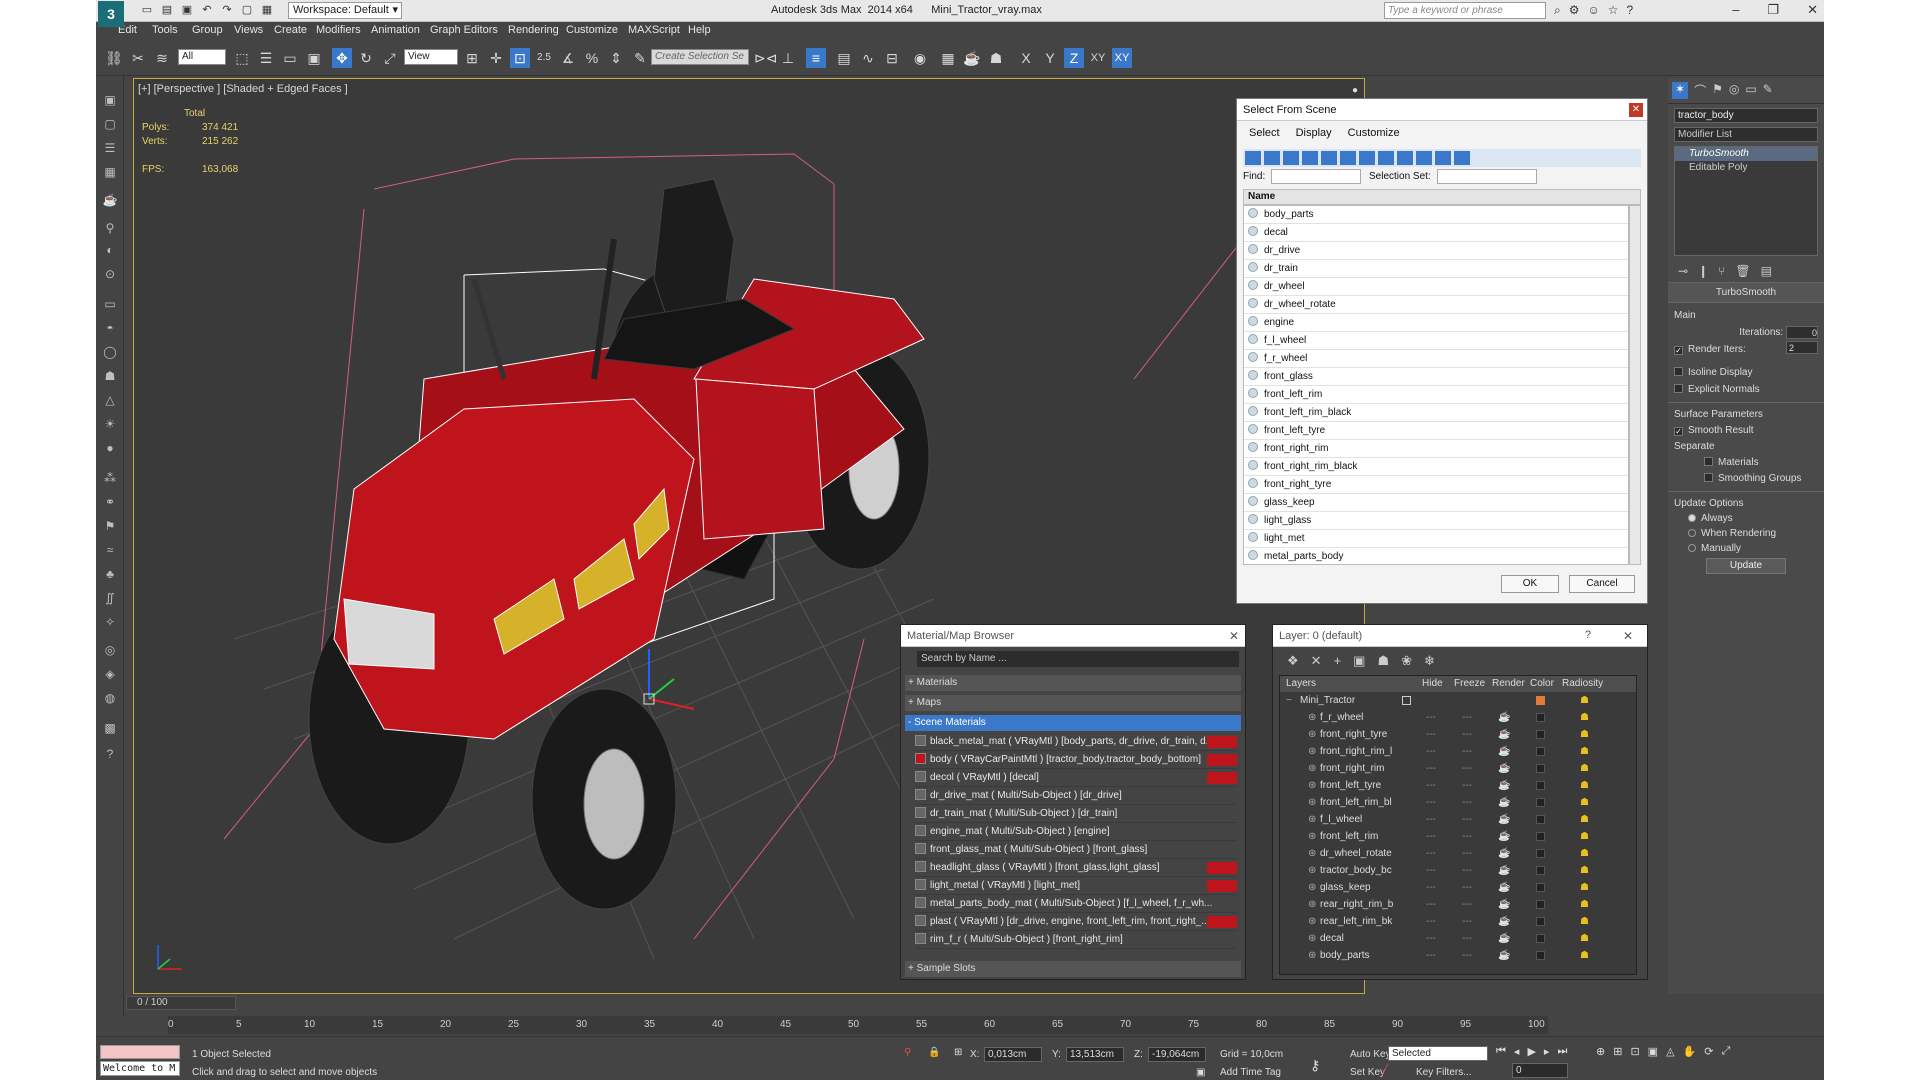  Describe the element at coordinates (1436, 341) in the screenshot. I see `scene-object-row: f_l_wheel` at that location.